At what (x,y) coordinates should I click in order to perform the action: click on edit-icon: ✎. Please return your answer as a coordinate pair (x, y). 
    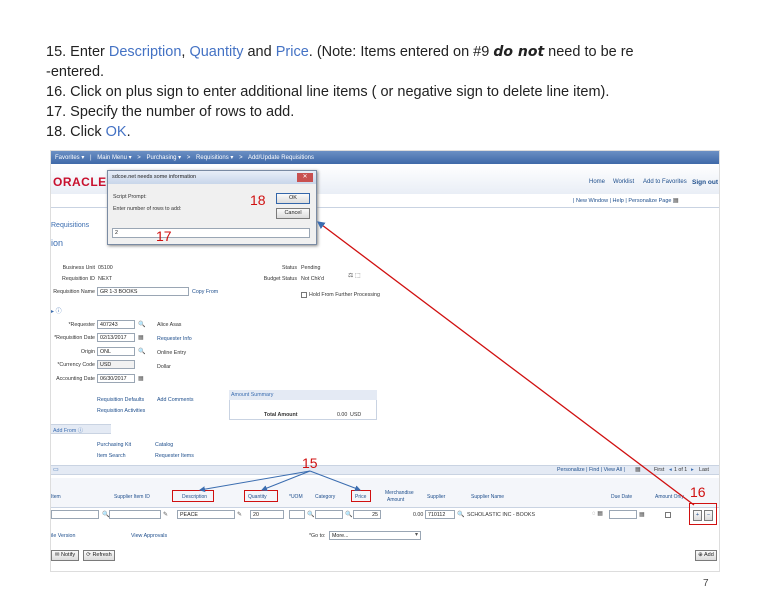
    Looking at the image, I should click on (165, 514).